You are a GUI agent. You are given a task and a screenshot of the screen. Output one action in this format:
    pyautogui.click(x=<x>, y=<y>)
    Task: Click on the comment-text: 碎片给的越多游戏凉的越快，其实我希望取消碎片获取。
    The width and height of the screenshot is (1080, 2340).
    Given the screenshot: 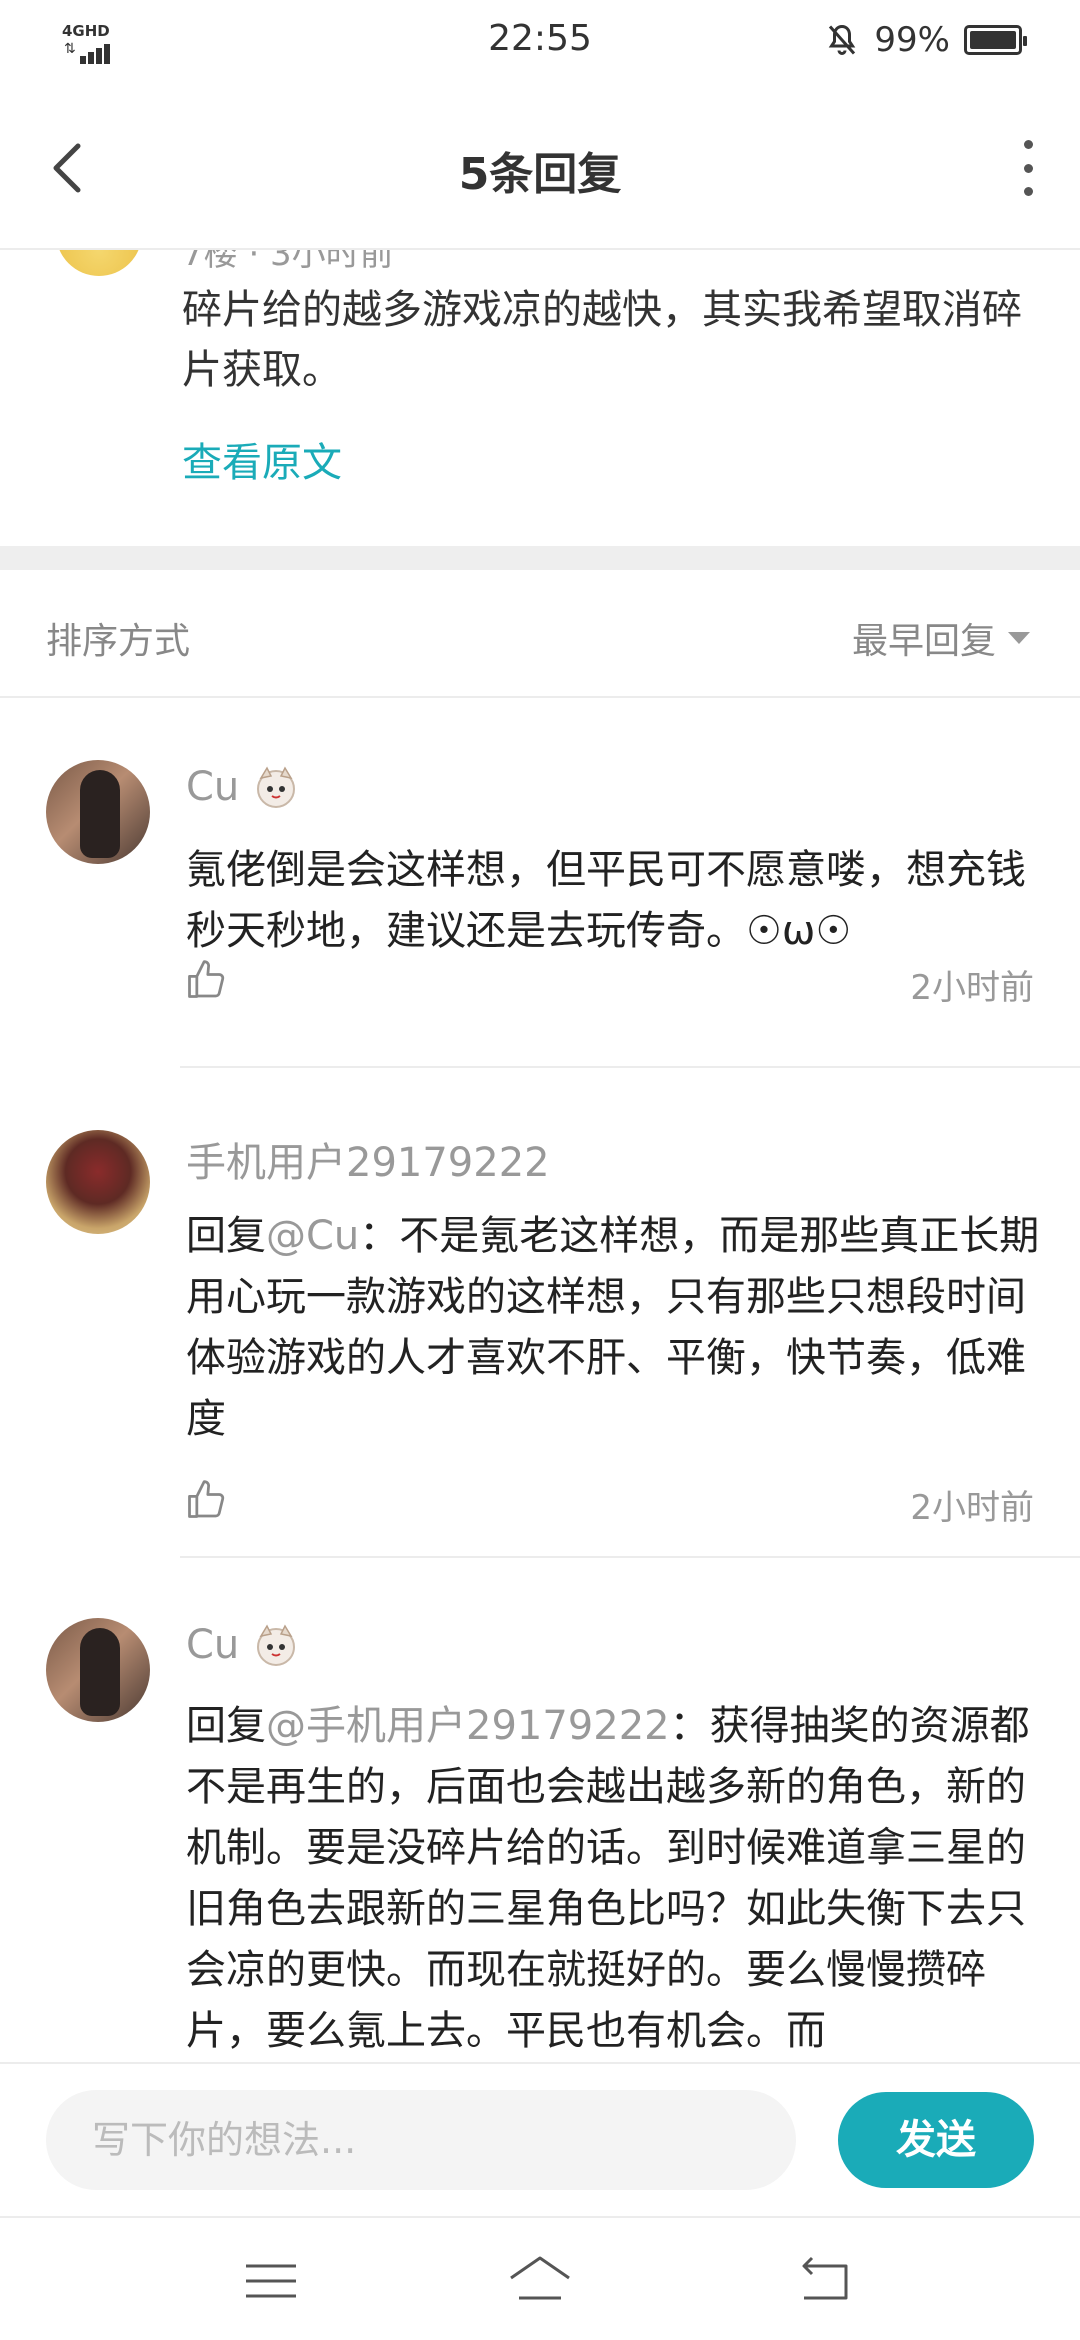 What is the action you would take?
    pyautogui.click(x=602, y=340)
    